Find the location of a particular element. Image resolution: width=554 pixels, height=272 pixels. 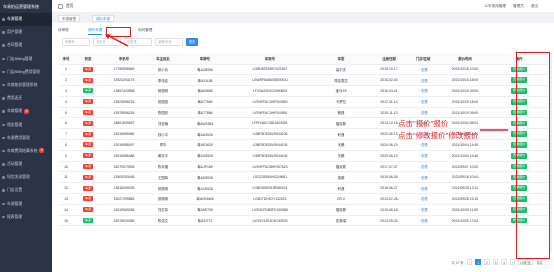

next-page-button: › is located at coordinates (512, 262).